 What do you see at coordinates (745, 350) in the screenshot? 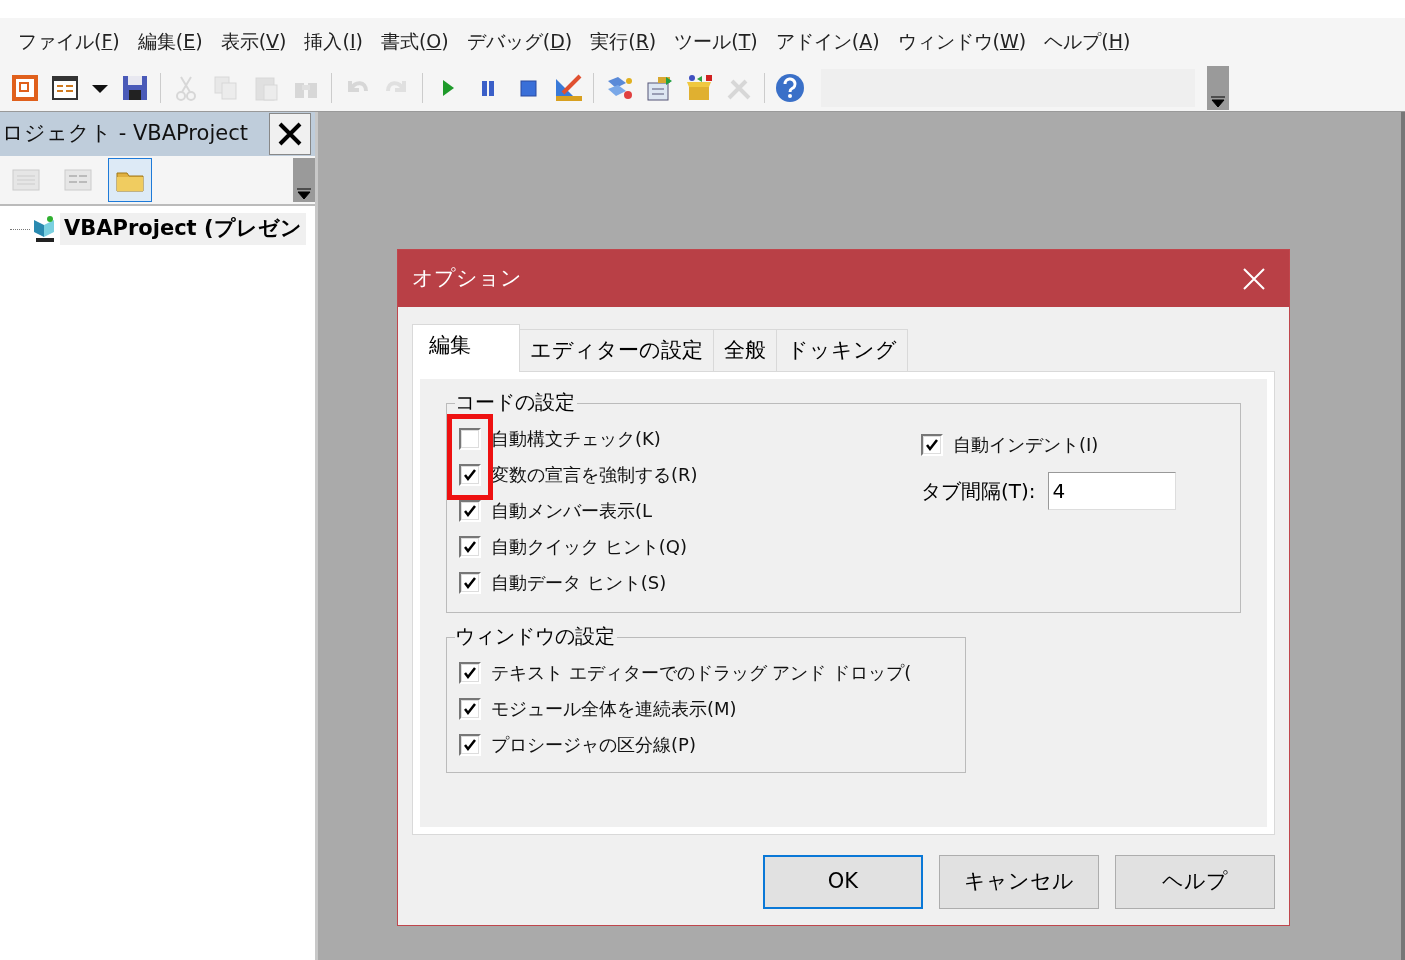
I see `tab: 全般` at bounding box center [745, 350].